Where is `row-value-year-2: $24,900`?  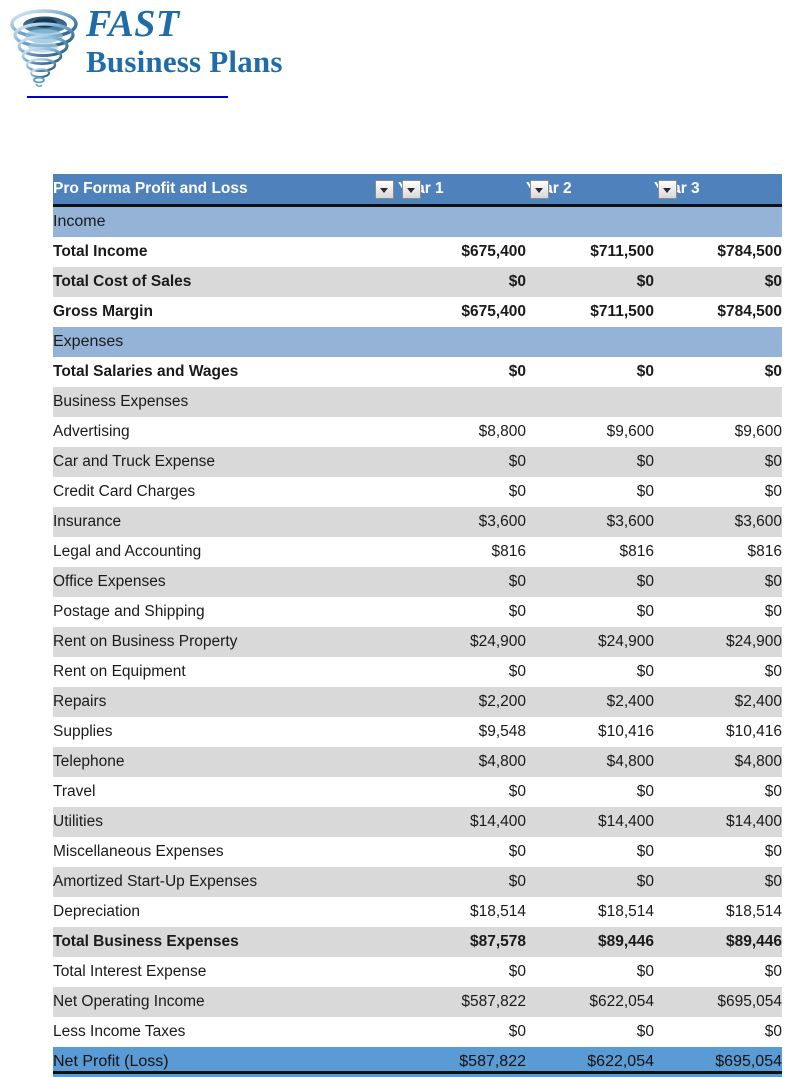 row-value-year-2: $24,900 is located at coordinates (590, 642).